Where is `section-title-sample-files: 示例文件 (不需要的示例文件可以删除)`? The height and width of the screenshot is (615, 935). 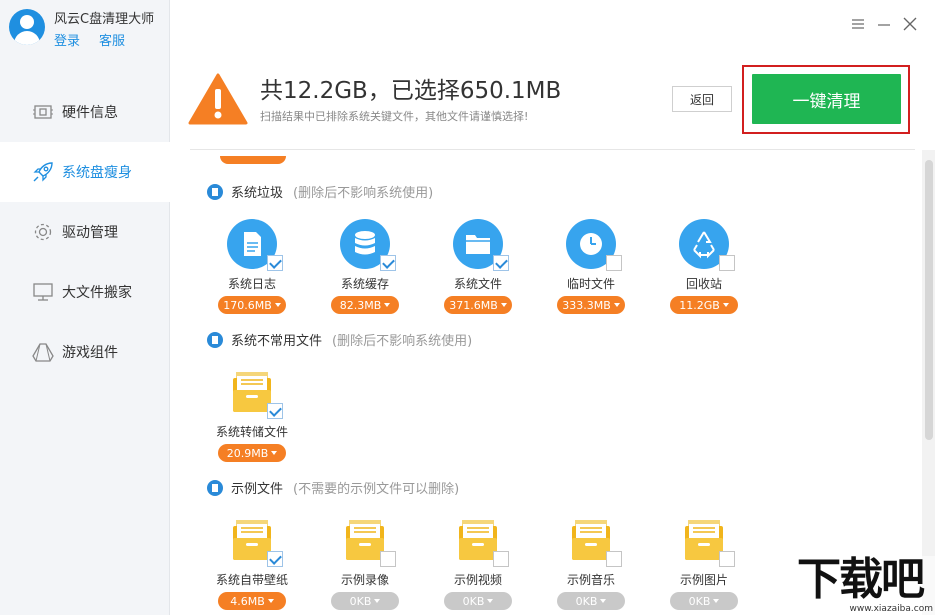 section-title-sample-files: 示例文件 (不需要的示例文件可以删除) is located at coordinates (333, 487).